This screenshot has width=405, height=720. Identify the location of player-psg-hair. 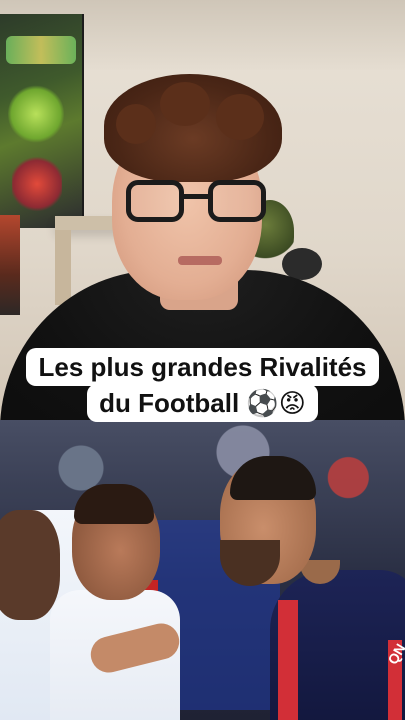
(273, 478).